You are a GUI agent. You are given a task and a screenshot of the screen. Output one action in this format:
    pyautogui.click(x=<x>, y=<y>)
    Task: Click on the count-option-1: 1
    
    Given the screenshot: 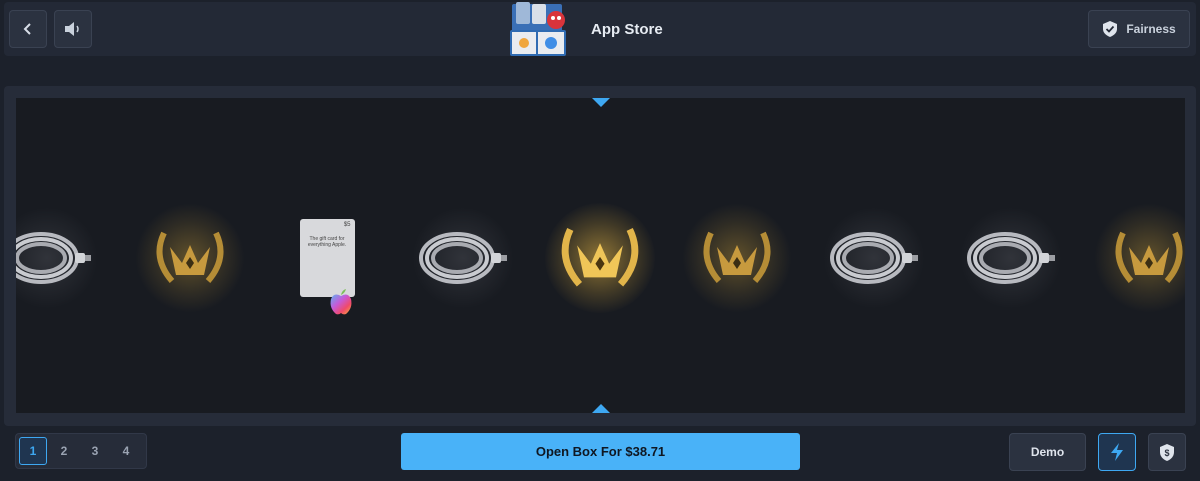 What is the action you would take?
    pyautogui.click(x=33, y=451)
    